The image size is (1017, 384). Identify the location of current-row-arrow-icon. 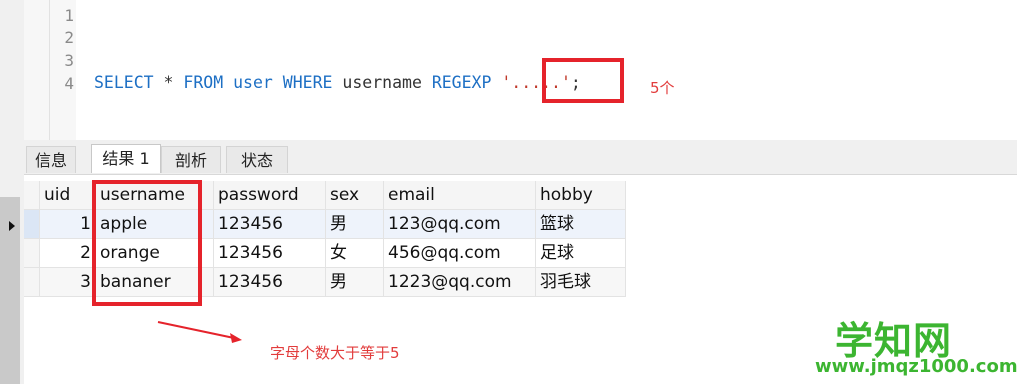
(12, 226).